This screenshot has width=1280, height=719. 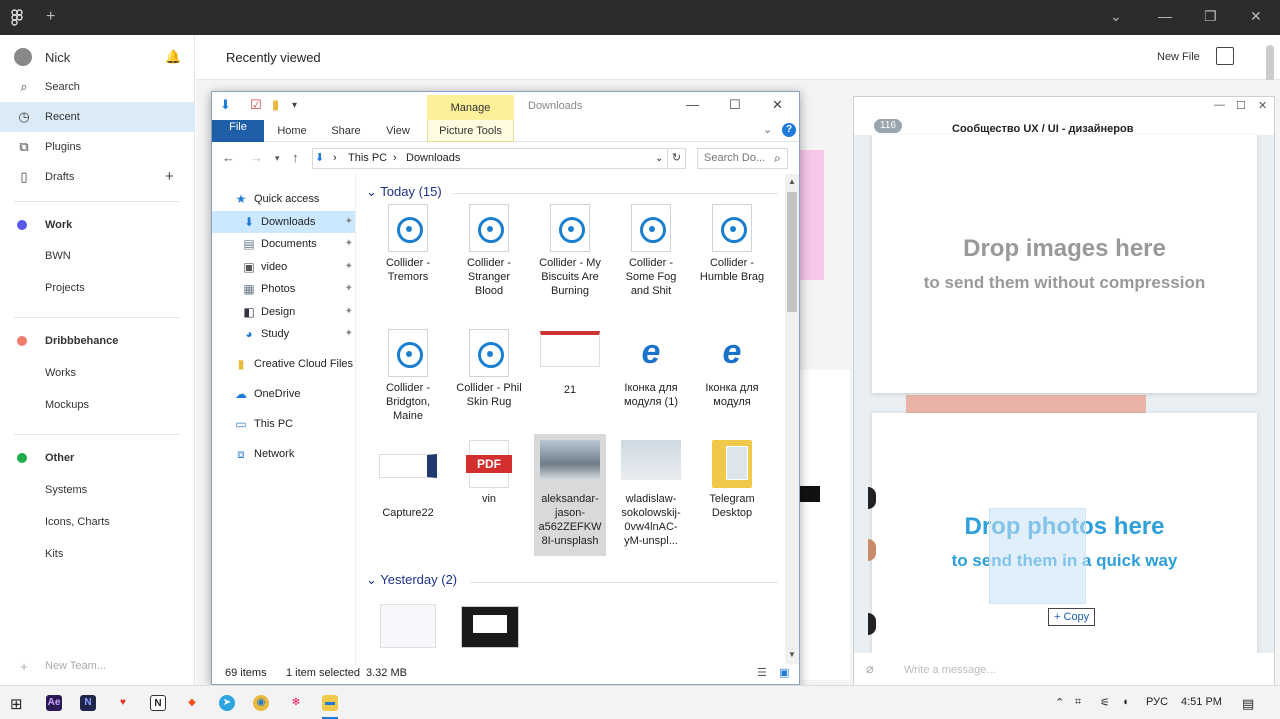 What do you see at coordinates (784, 672) in the screenshot?
I see `large-icons-view-icon: ▣` at bounding box center [784, 672].